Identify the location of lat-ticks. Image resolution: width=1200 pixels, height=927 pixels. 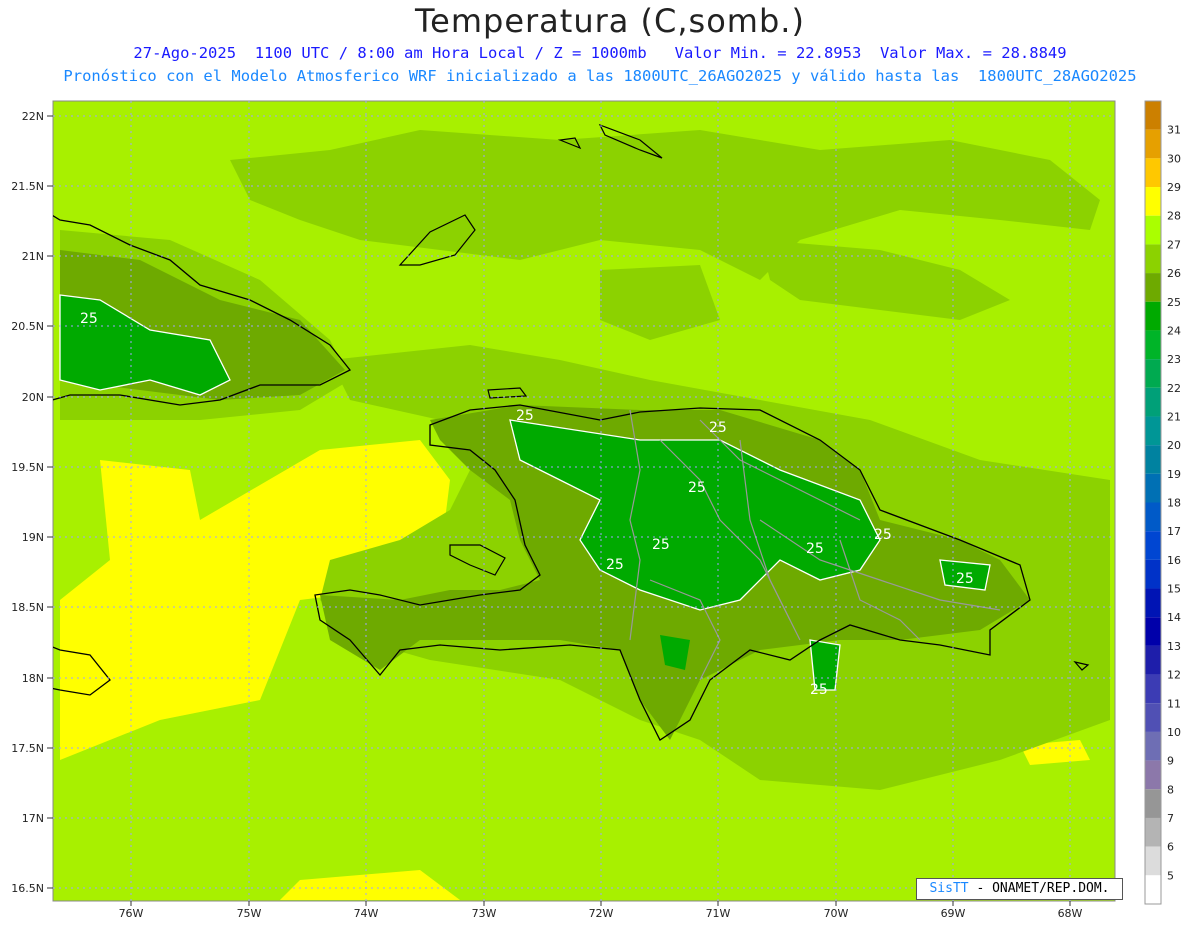
(50, 502).